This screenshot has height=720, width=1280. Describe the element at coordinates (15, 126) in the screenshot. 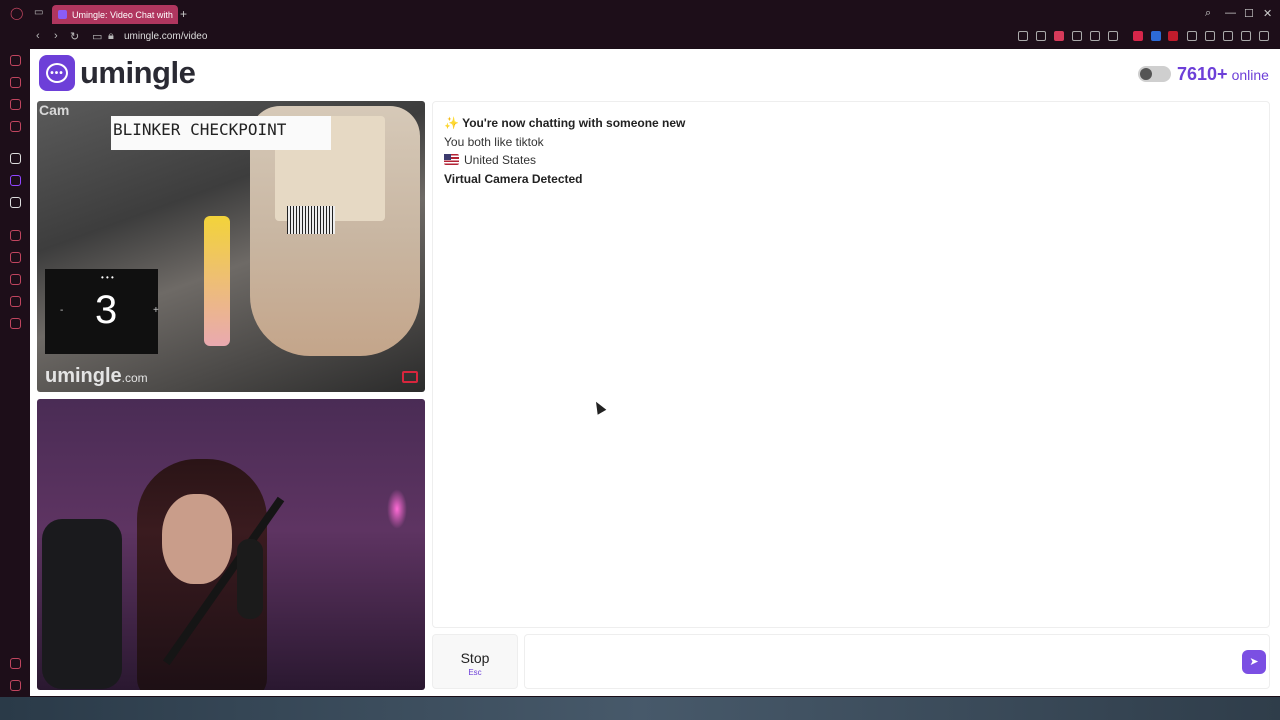

I see `sidebar-messenger-icon` at that location.